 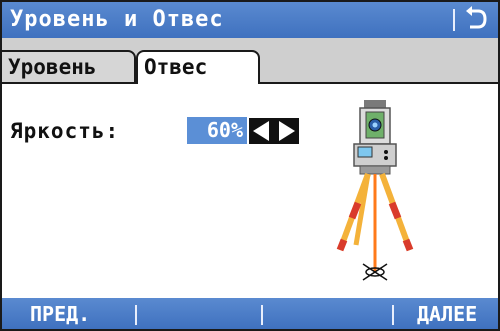 I want to click on brightness-label: Яркость:, so click(x=65, y=131).